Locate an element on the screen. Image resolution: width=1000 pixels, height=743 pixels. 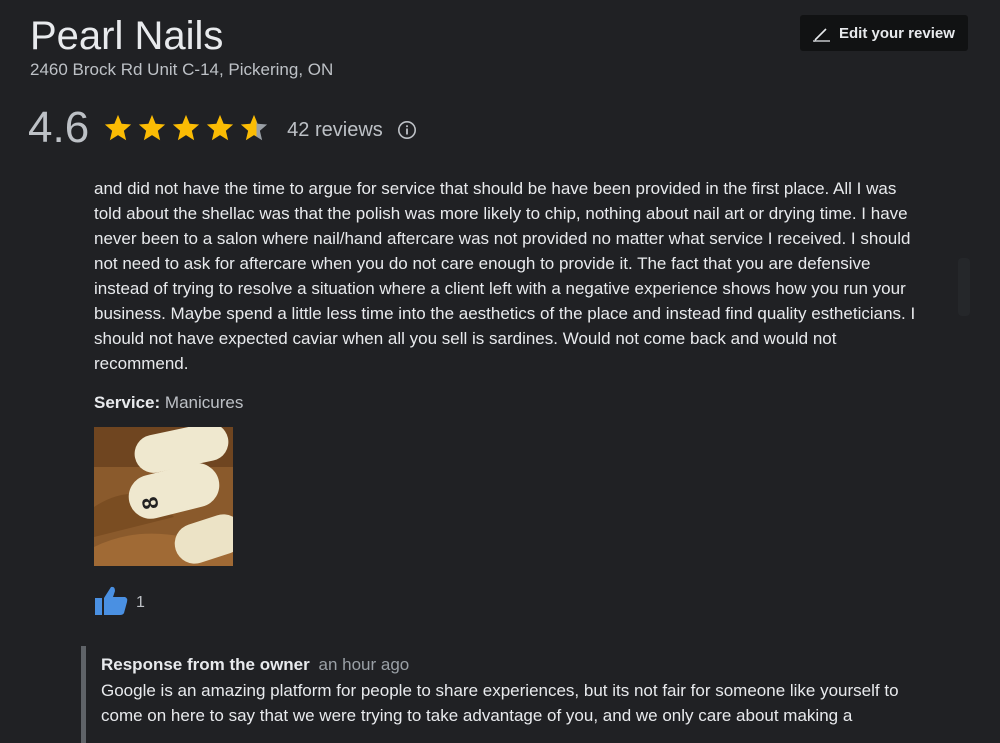
review-count: 42 reviews is located at coordinates (335, 130).